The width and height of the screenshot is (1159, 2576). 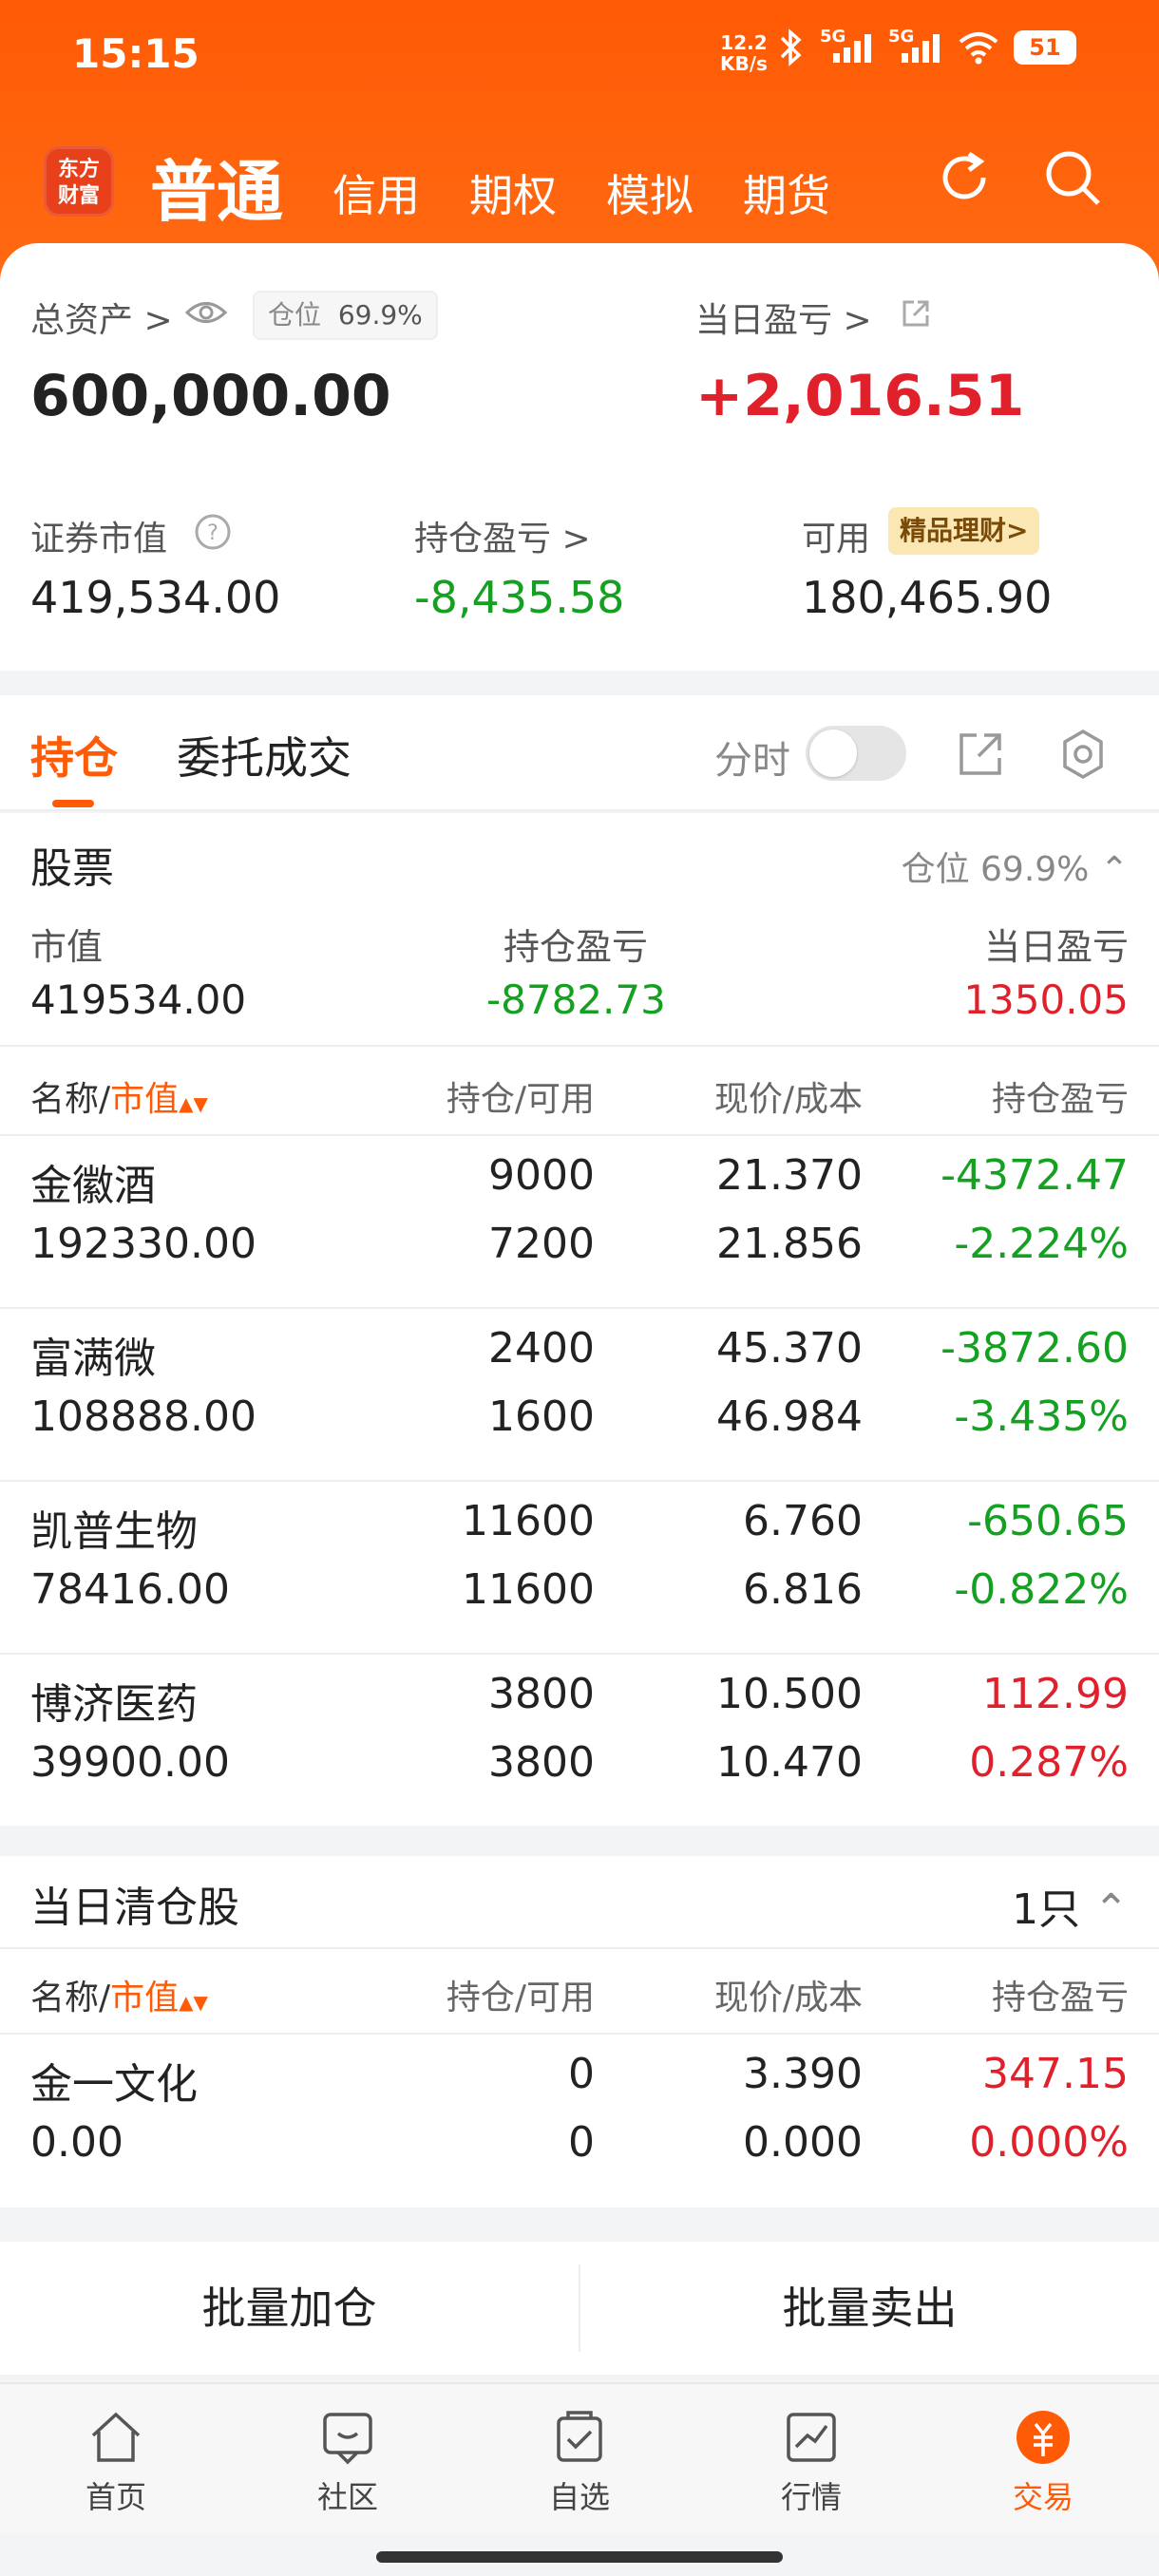 What do you see at coordinates (519, 597) in the screenshot?
I see `holding-pl-value: -8,435.58` at bounding box center [519, 597].